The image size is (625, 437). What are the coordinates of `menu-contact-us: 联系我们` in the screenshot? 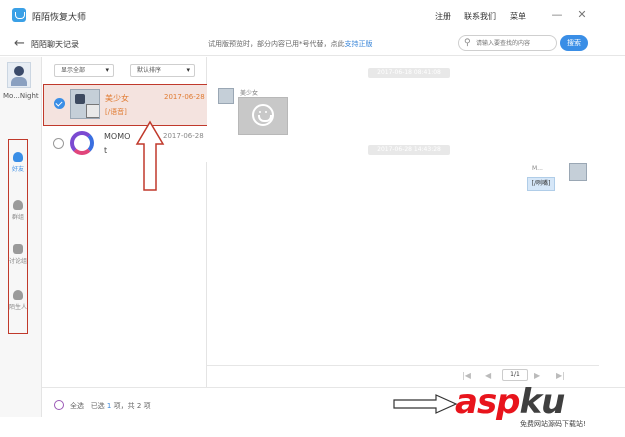 It's located at (480, 16).